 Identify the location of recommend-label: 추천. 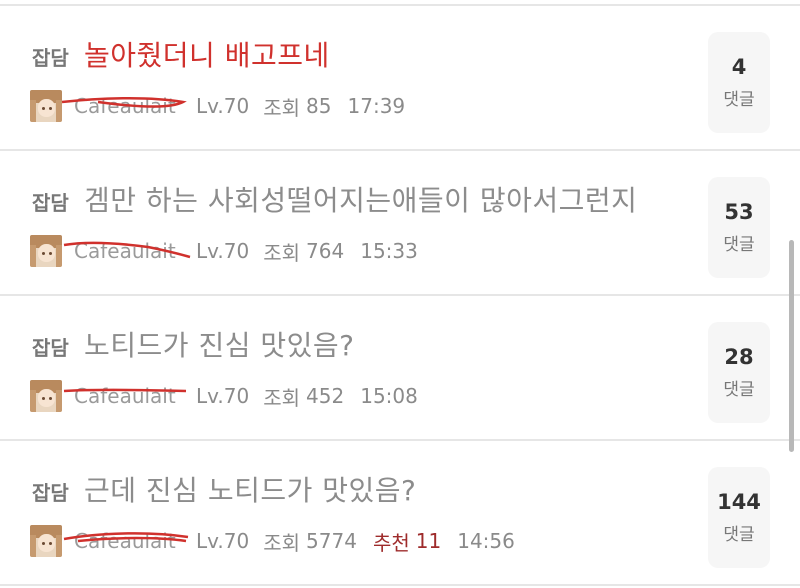
(391, 542).